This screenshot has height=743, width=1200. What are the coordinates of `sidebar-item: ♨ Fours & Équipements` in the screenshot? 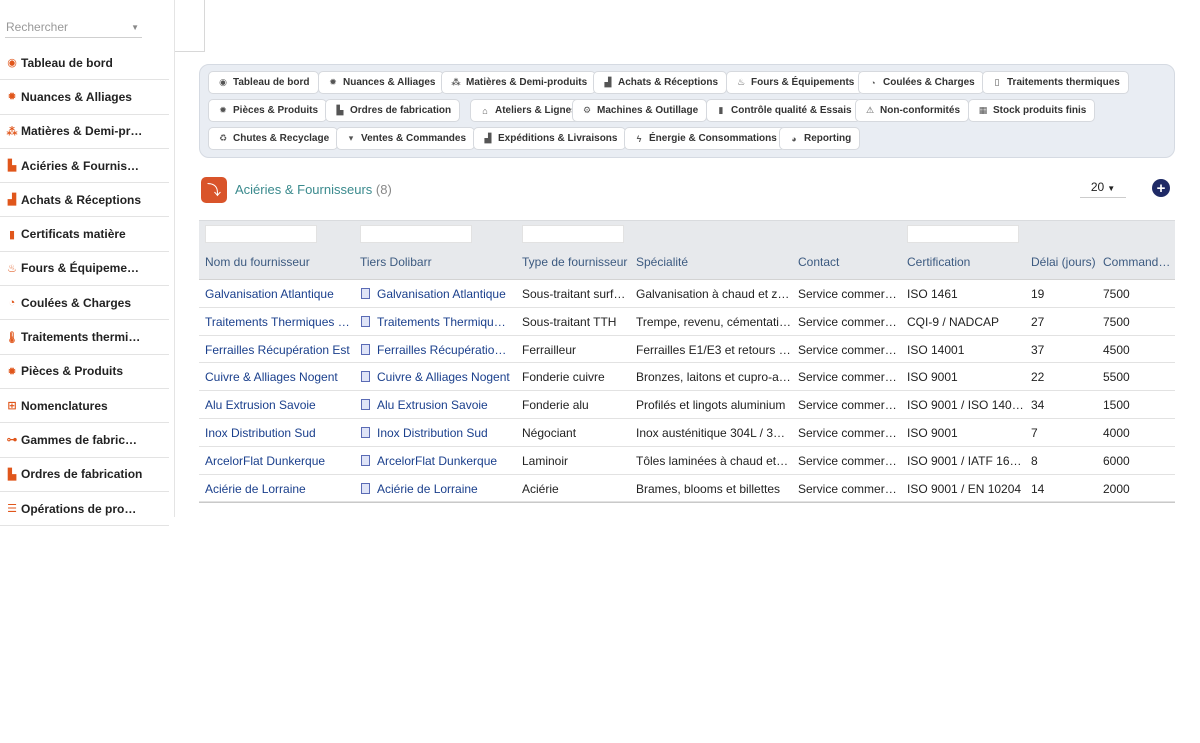 It's located at (84, 269).